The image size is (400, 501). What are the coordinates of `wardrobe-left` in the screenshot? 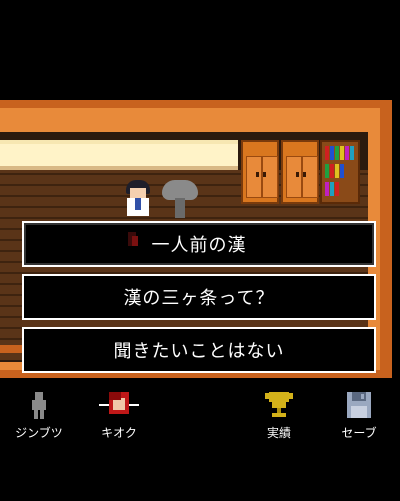 It's located at (260, 172).